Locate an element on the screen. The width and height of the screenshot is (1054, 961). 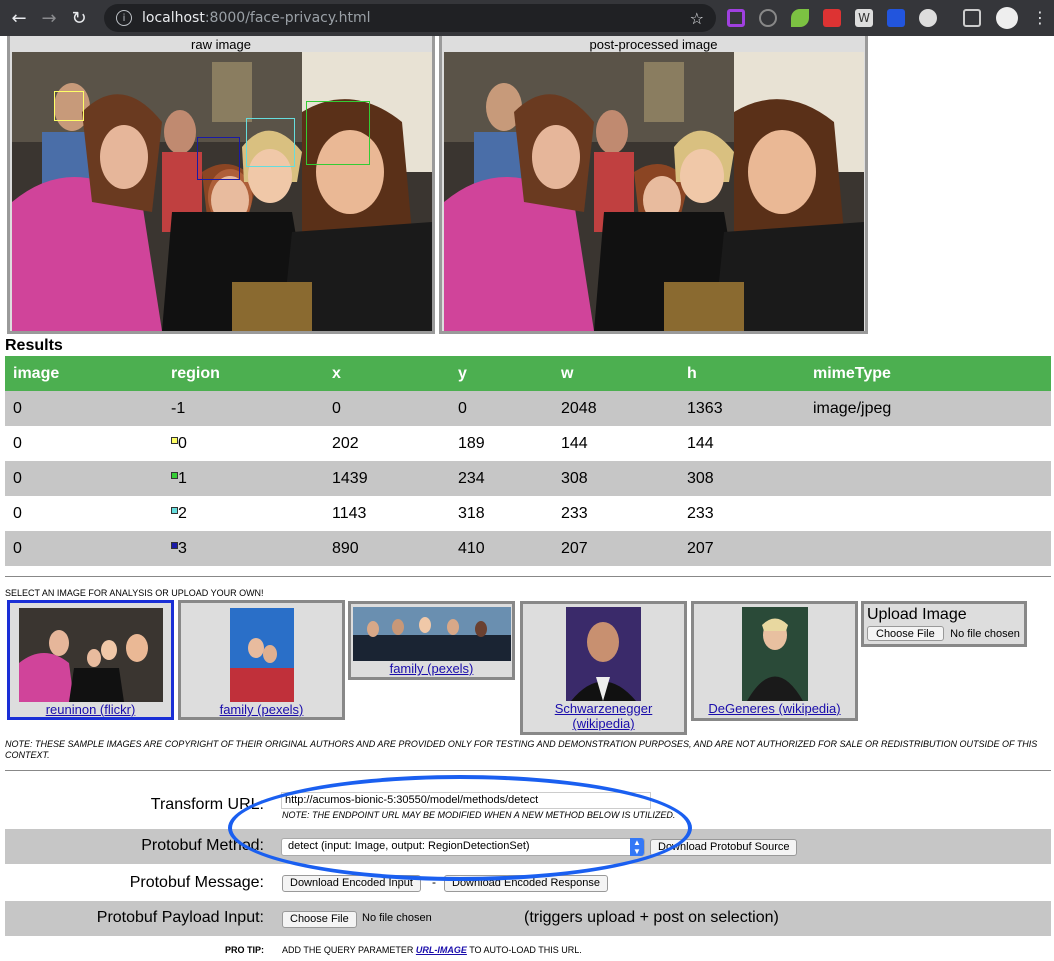
cell-y: 189 is located at coordinates (471, 443).